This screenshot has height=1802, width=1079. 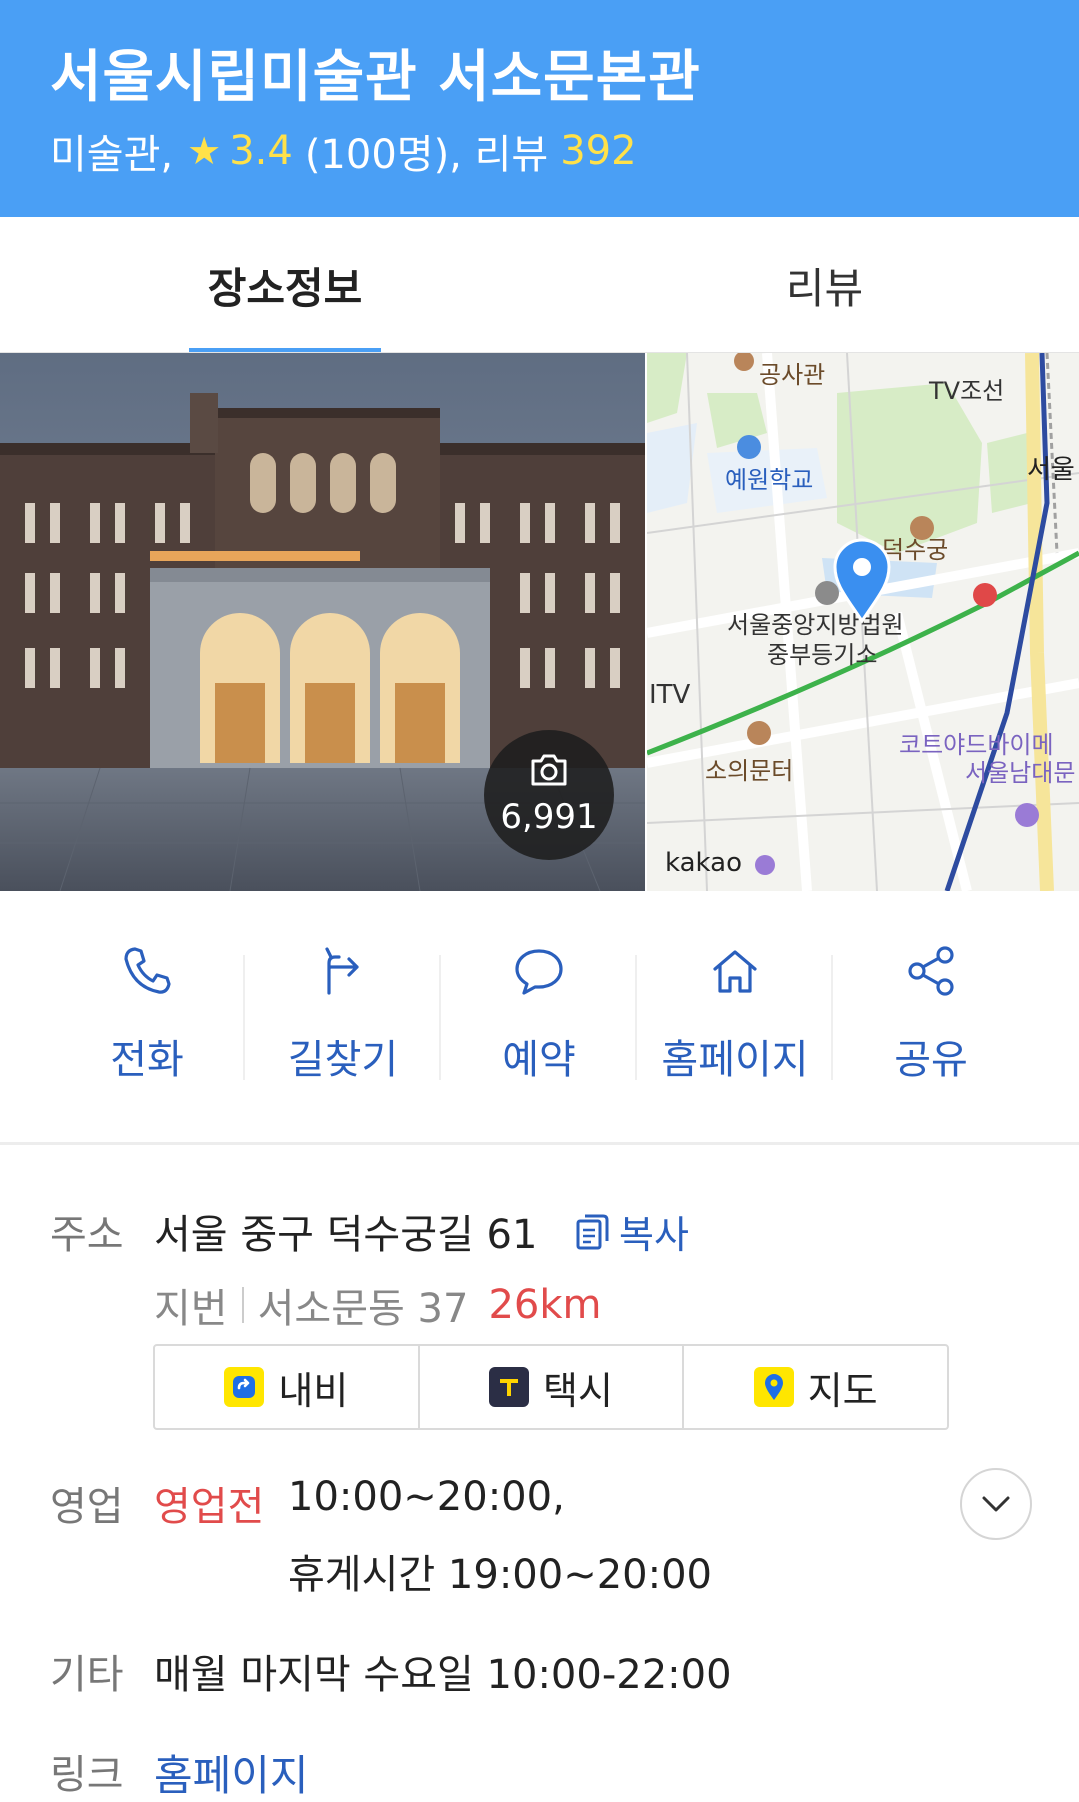 I want to click on address-label: 주소, so click(x=87, y=1235).